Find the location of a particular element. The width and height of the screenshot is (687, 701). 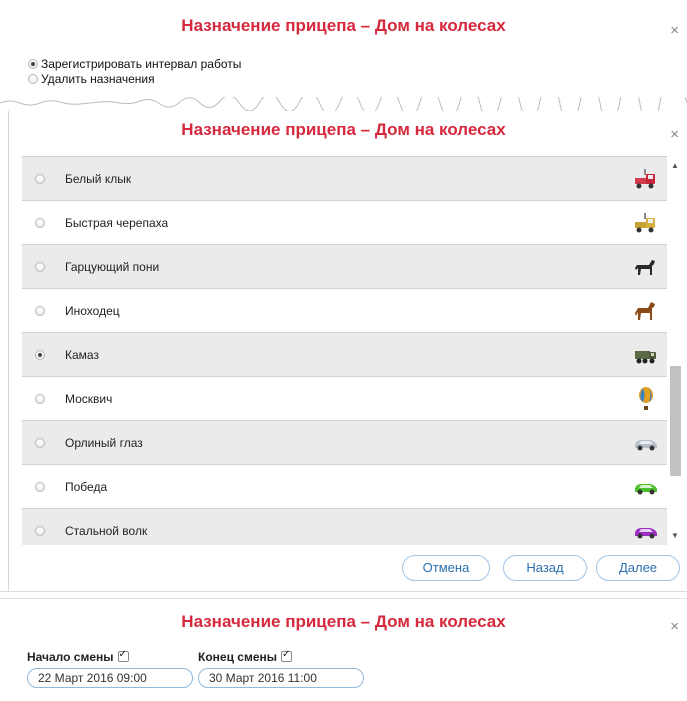

back-button: Назад is located at coordinates (545, 568).